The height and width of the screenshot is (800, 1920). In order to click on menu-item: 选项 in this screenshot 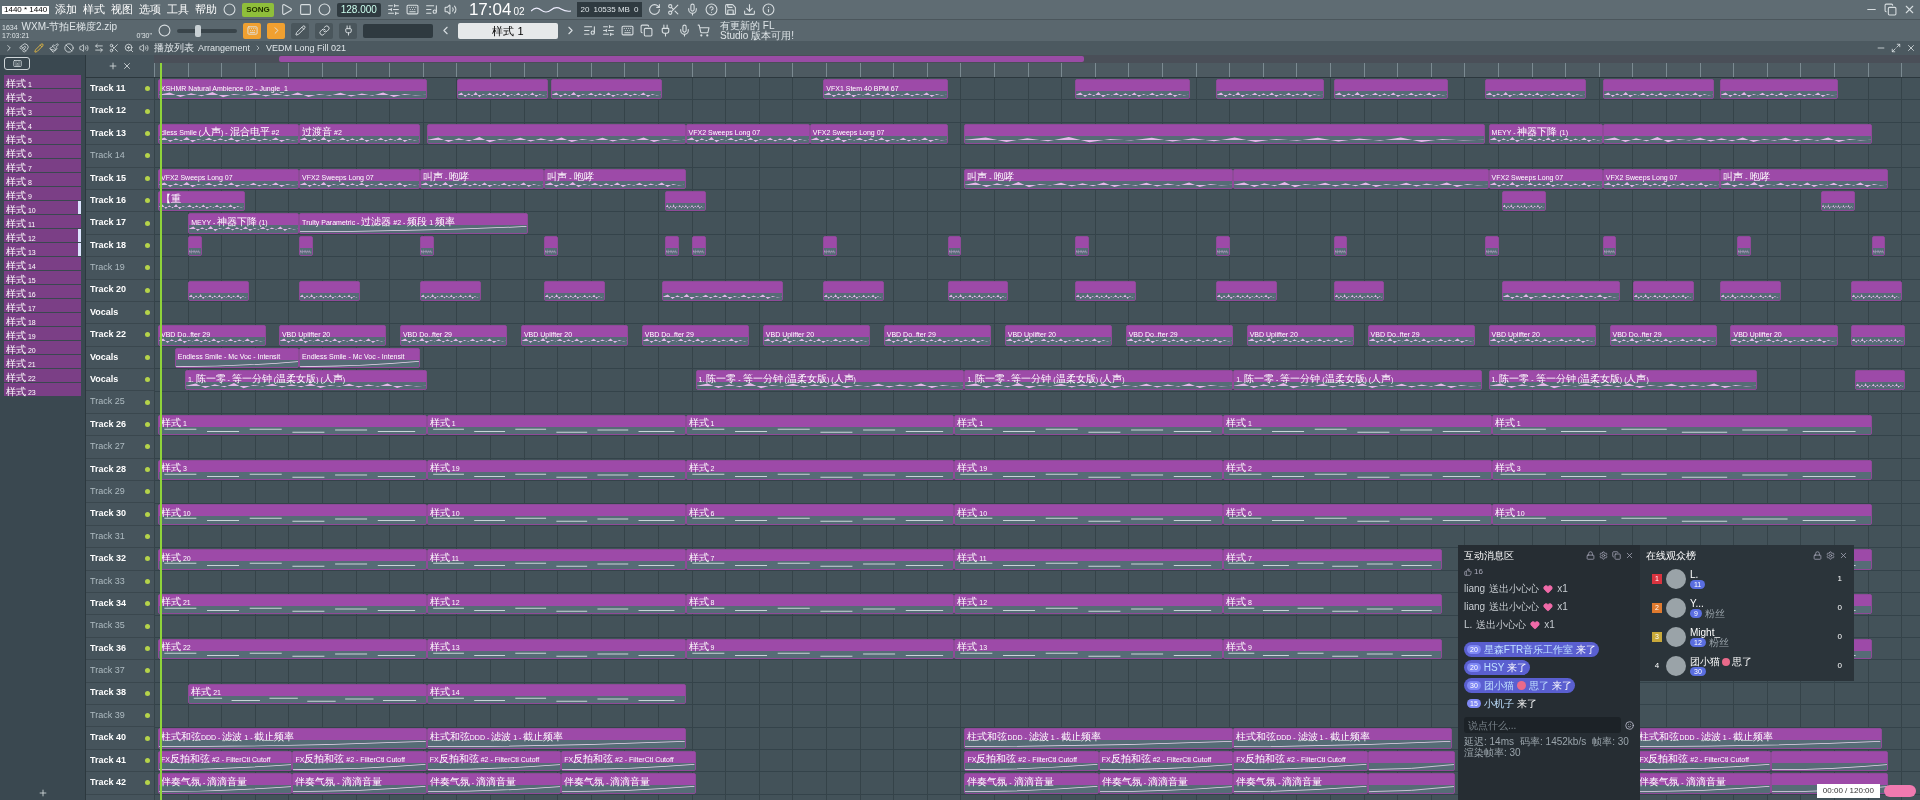, I will do `click(150, 9)`.